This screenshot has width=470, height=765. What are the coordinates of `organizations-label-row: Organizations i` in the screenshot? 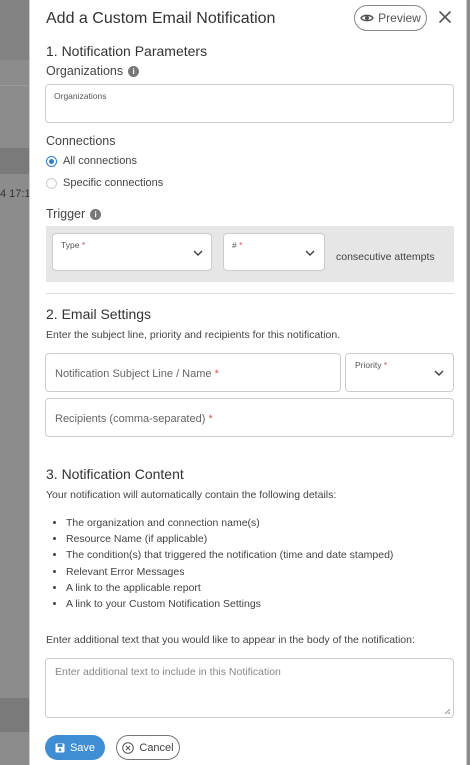 It's located at (93, 71).